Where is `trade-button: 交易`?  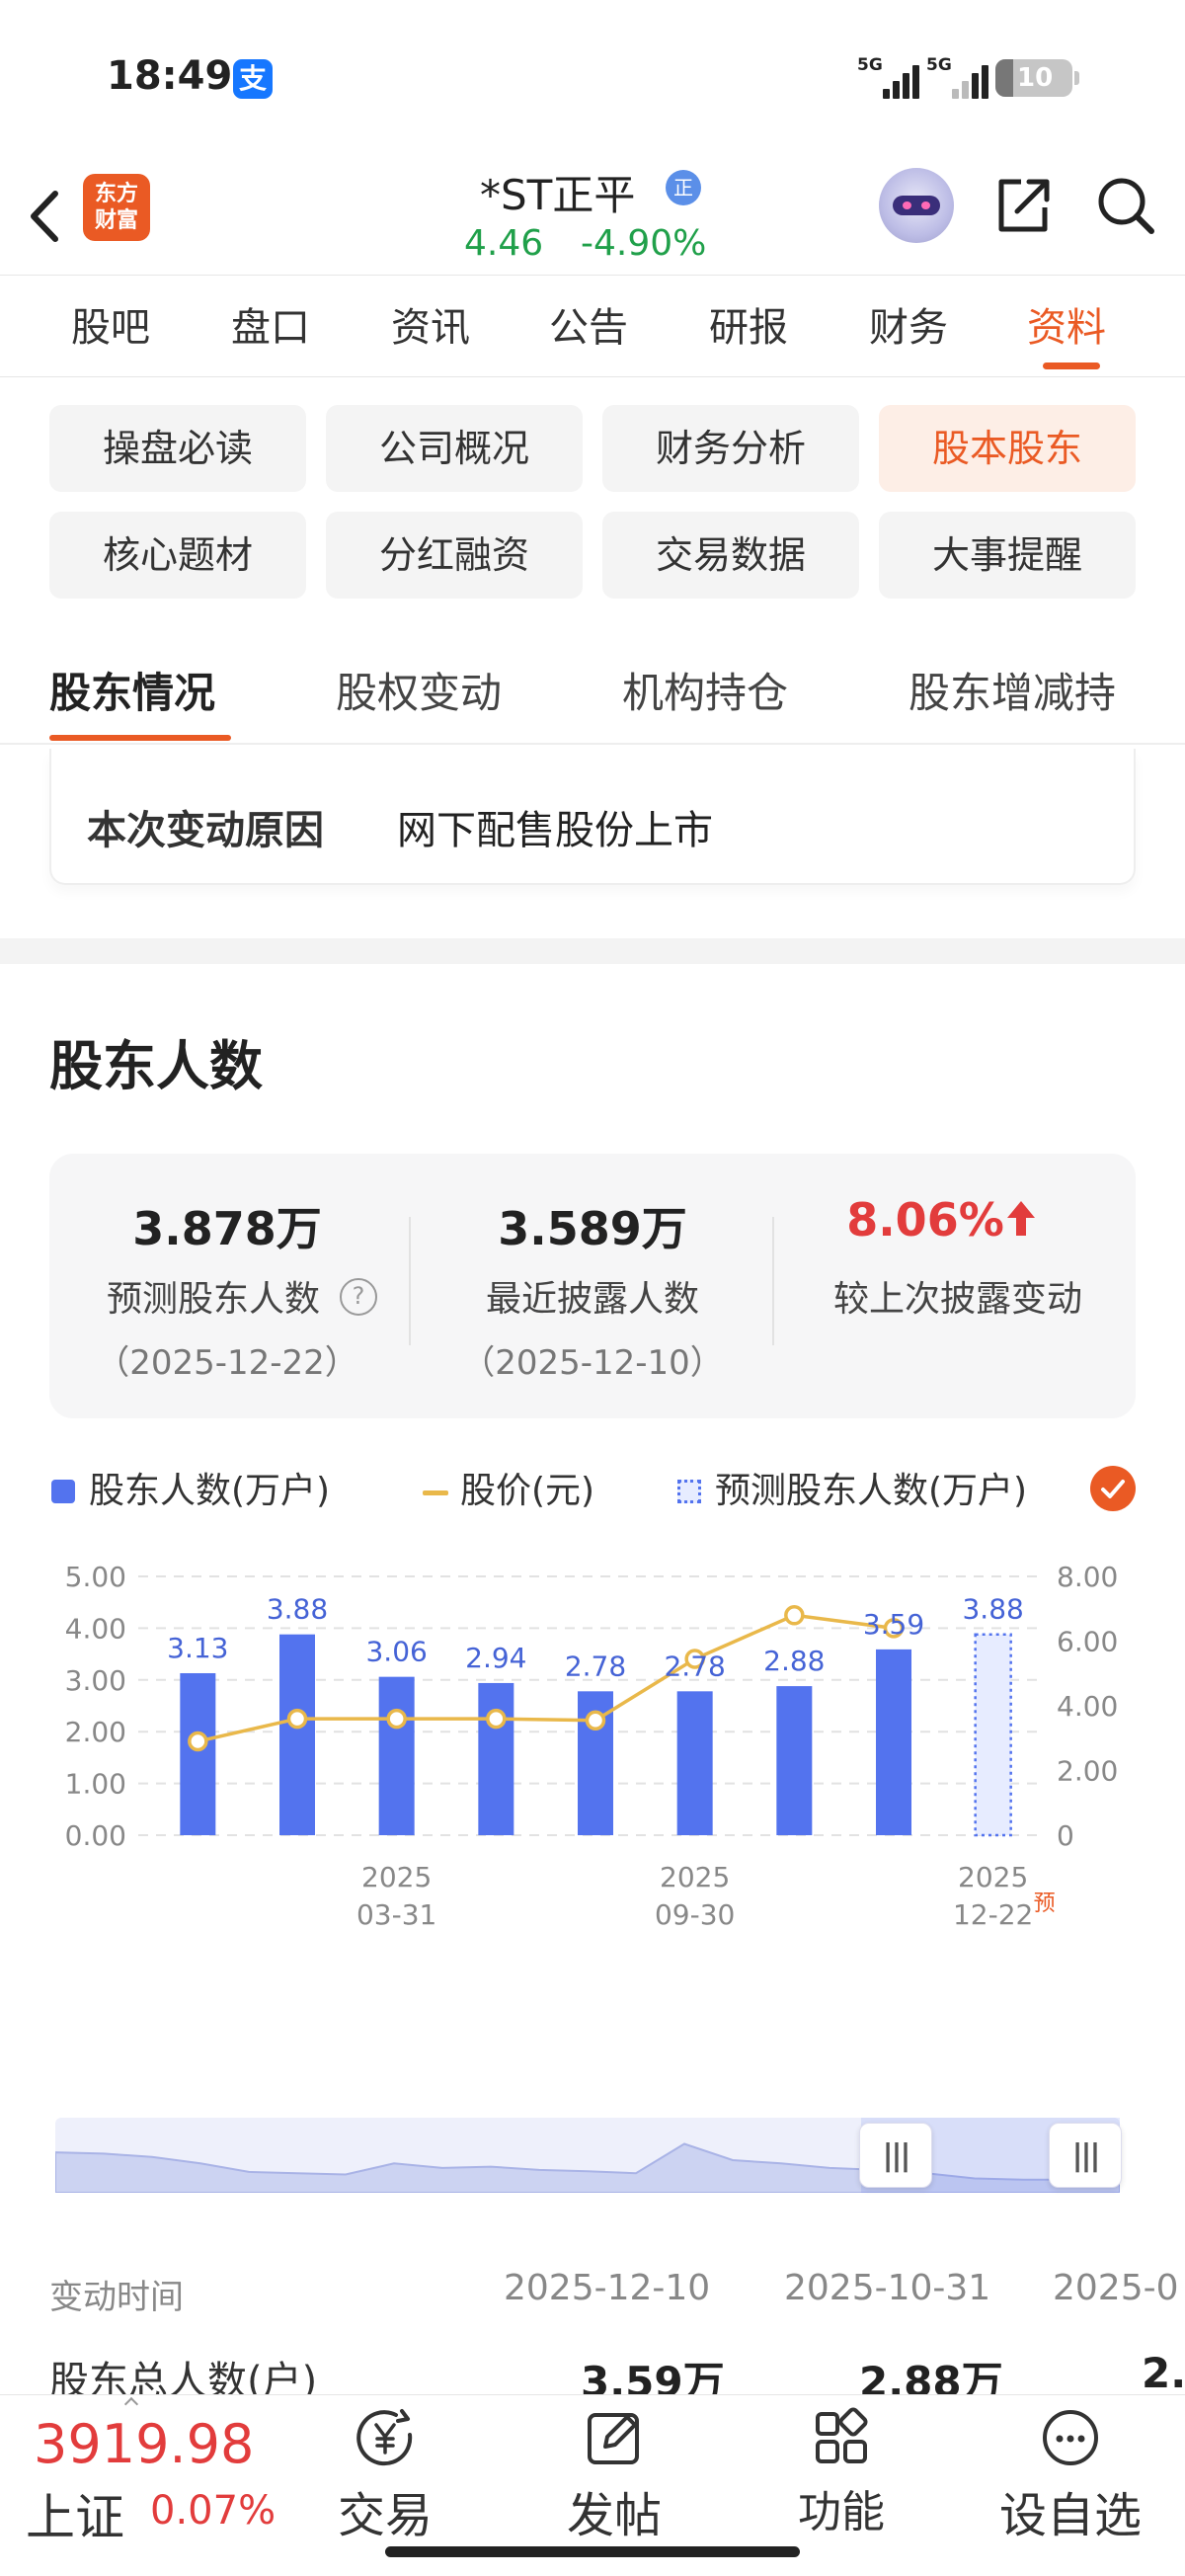 trade-button: 交易 is located at coordinates (385, 2479).